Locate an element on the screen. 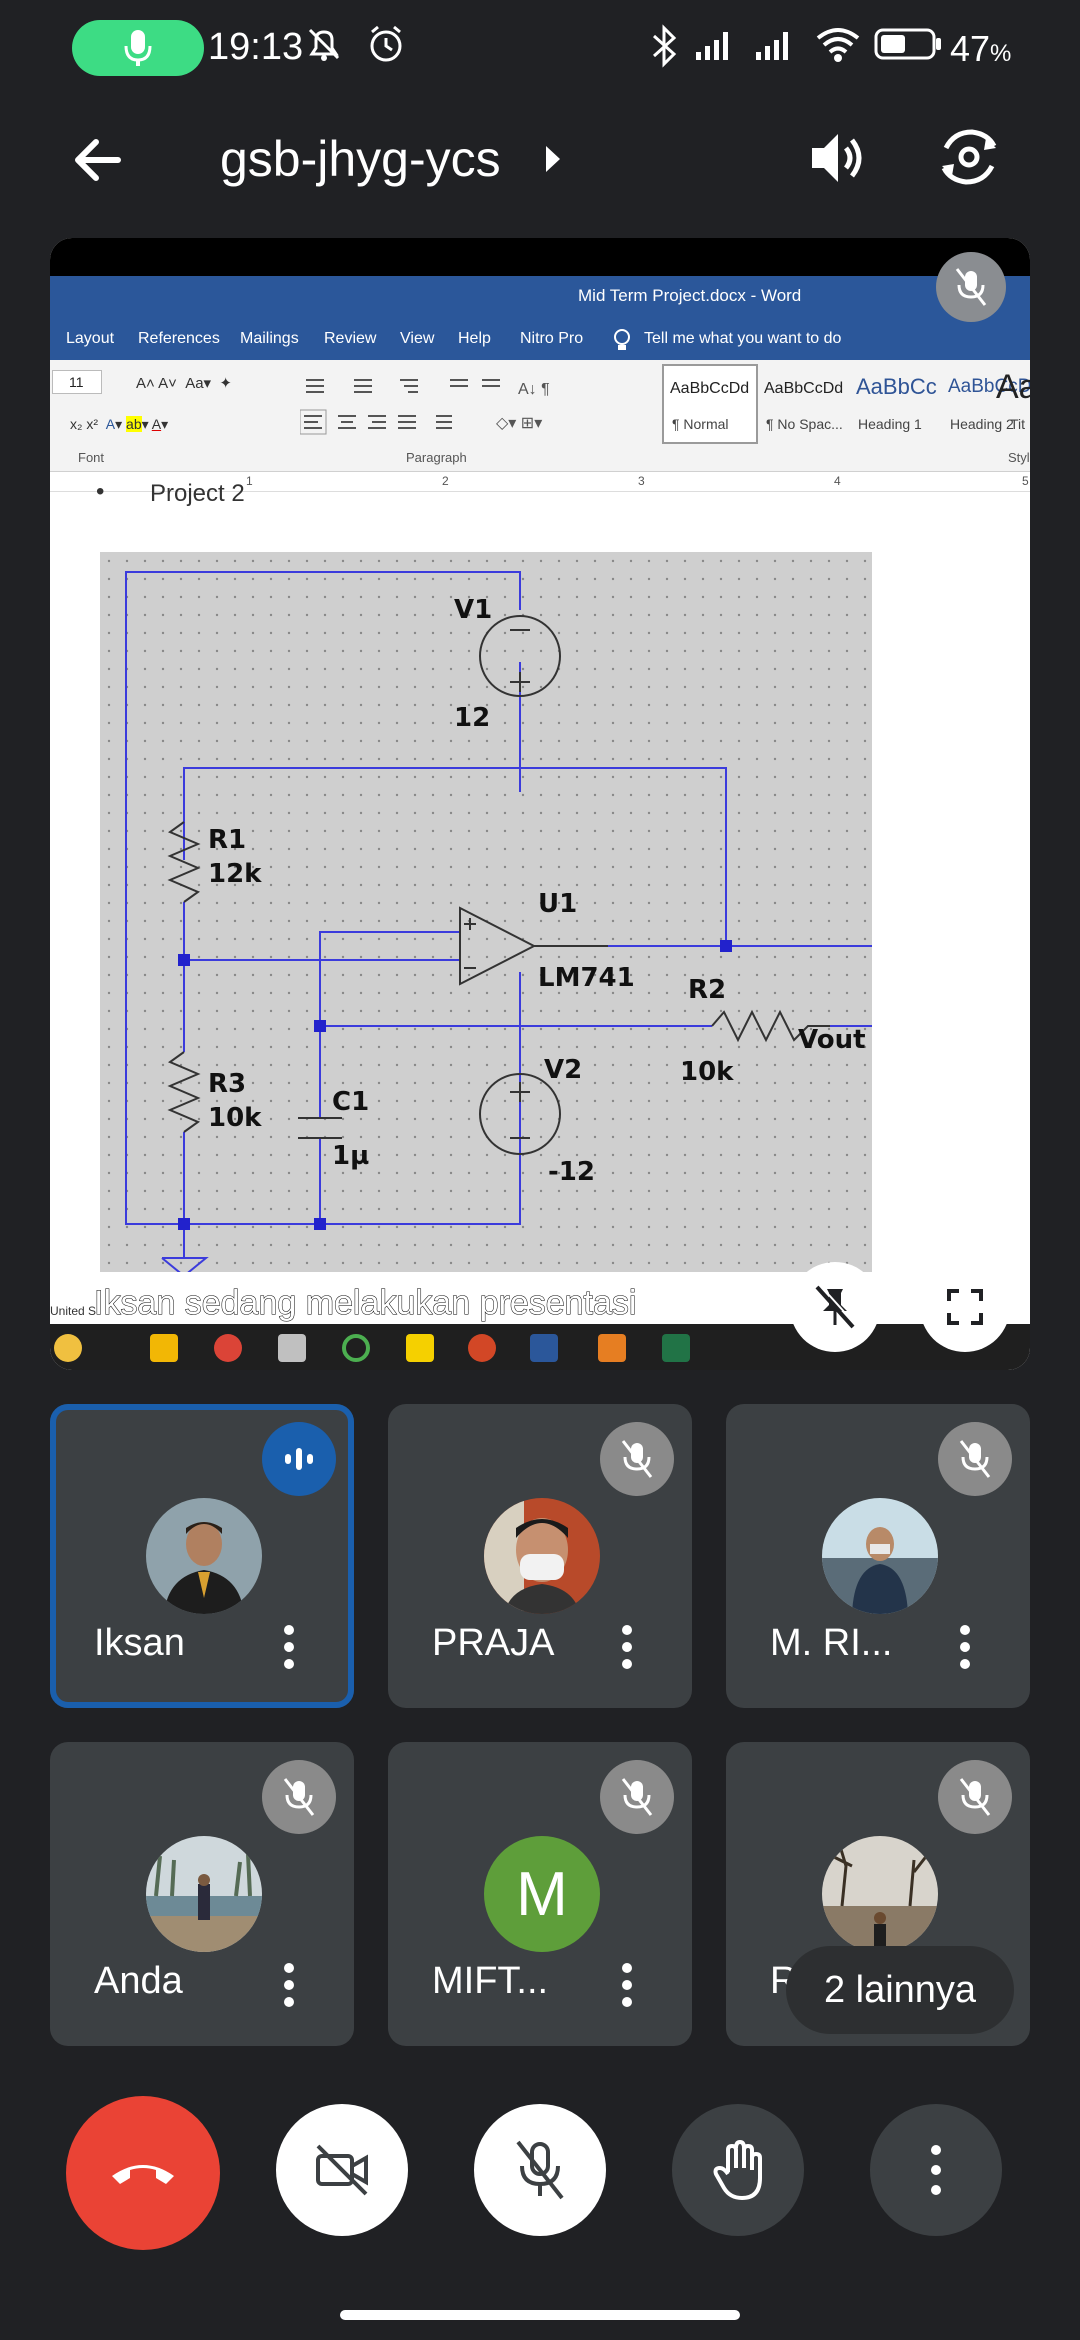 The width and height of the screenshot is (1080, 2340). tab-references: References is located at coordinates (179, 338).